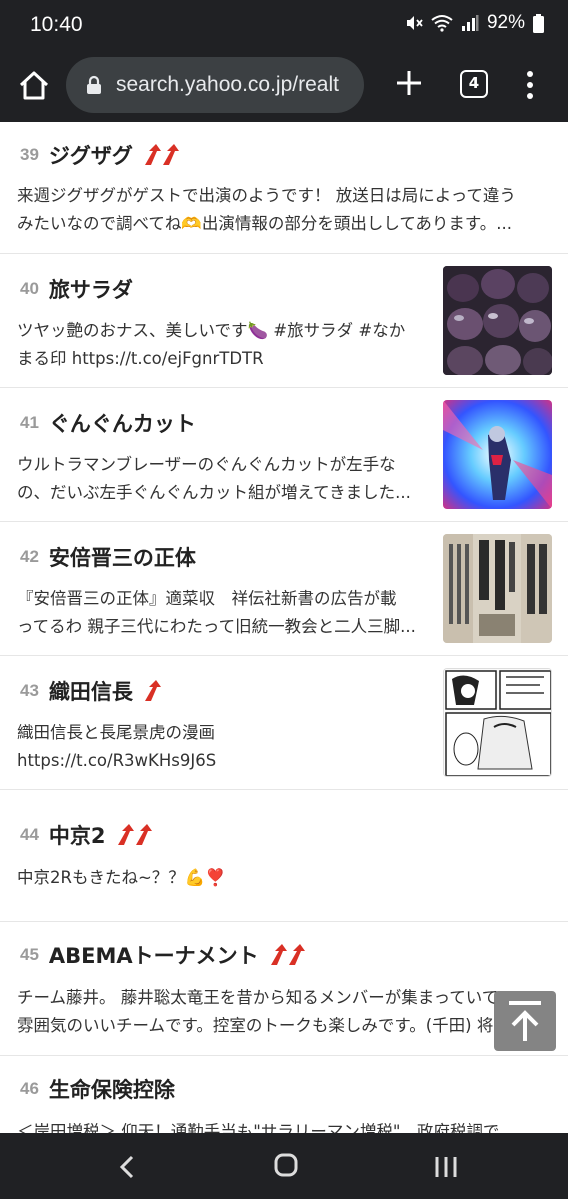 The height and width of the screenshot is (1199, 568). I want to click on home-icon, so click(34, 85).